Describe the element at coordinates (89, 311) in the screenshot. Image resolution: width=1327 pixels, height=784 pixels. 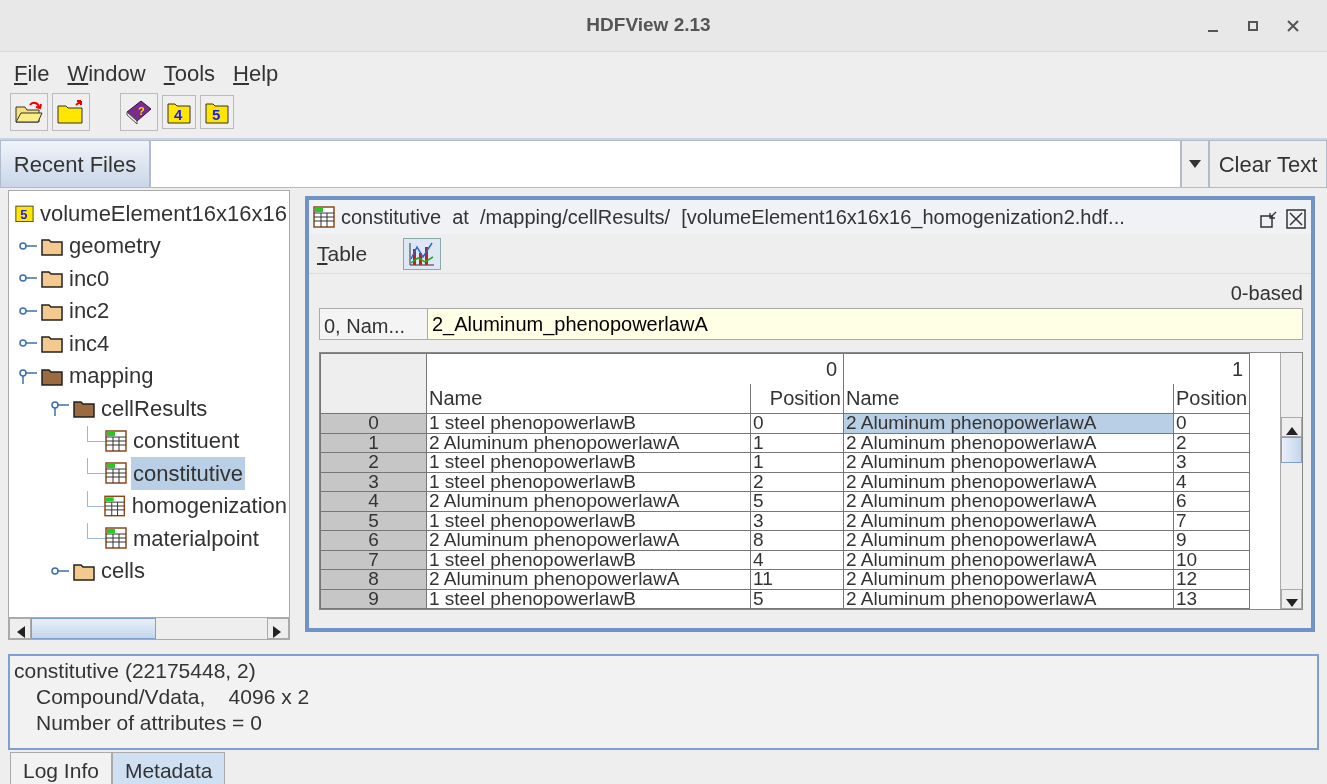
I see `tree-item: inc2` at that location.